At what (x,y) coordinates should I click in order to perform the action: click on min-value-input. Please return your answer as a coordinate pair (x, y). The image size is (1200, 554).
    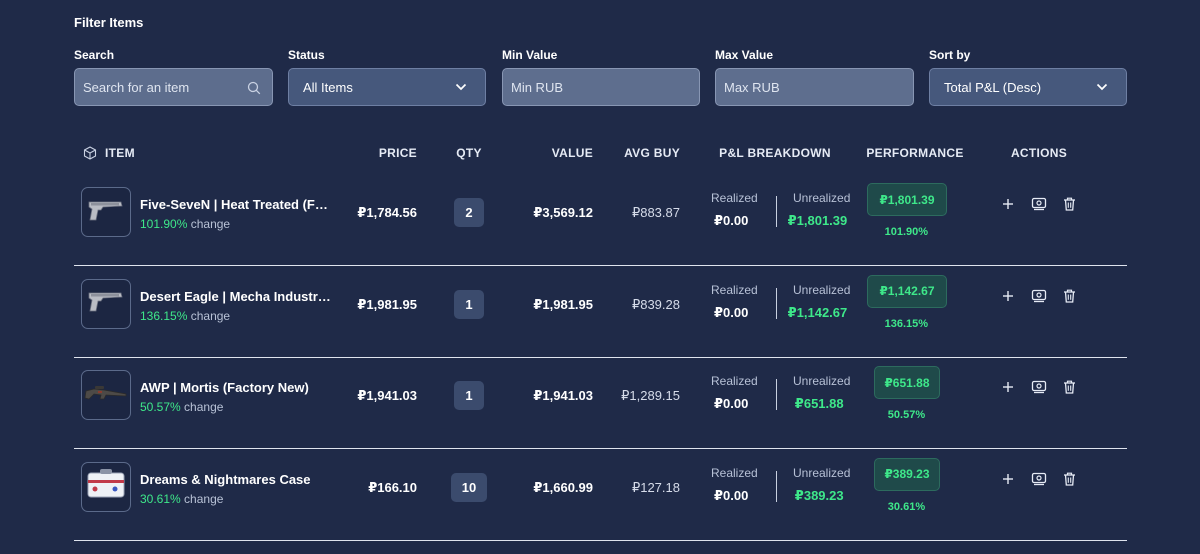
    Looking at the image, I should click on (600, 87).